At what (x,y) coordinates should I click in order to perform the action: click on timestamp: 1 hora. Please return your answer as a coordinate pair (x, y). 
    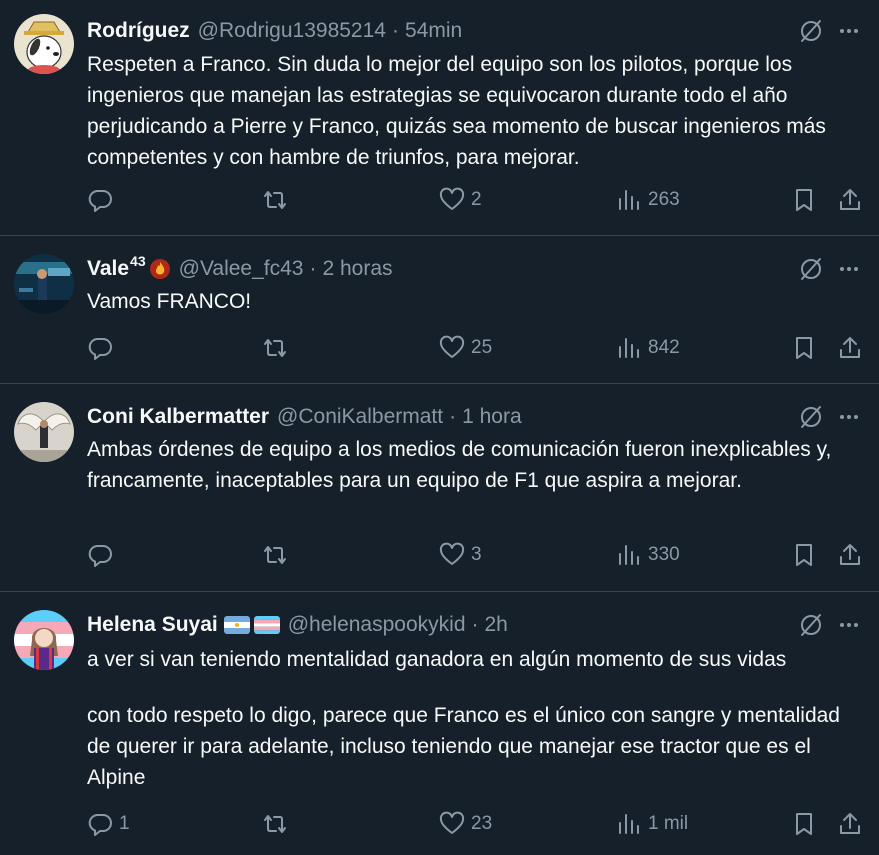
    Looking at the image, I should click on (492, 417).